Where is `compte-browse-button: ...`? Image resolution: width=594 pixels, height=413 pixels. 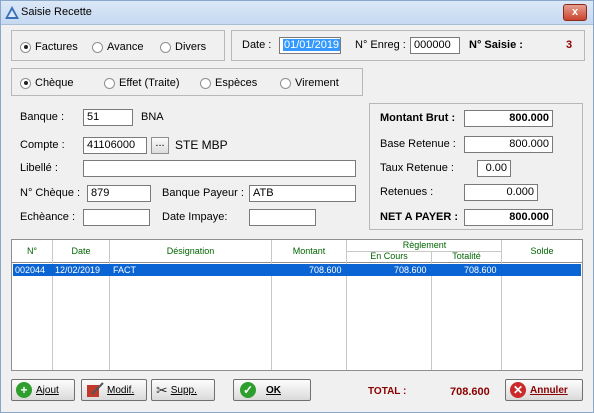 compte-browse-button: ... is located at coordinates (160, 145).